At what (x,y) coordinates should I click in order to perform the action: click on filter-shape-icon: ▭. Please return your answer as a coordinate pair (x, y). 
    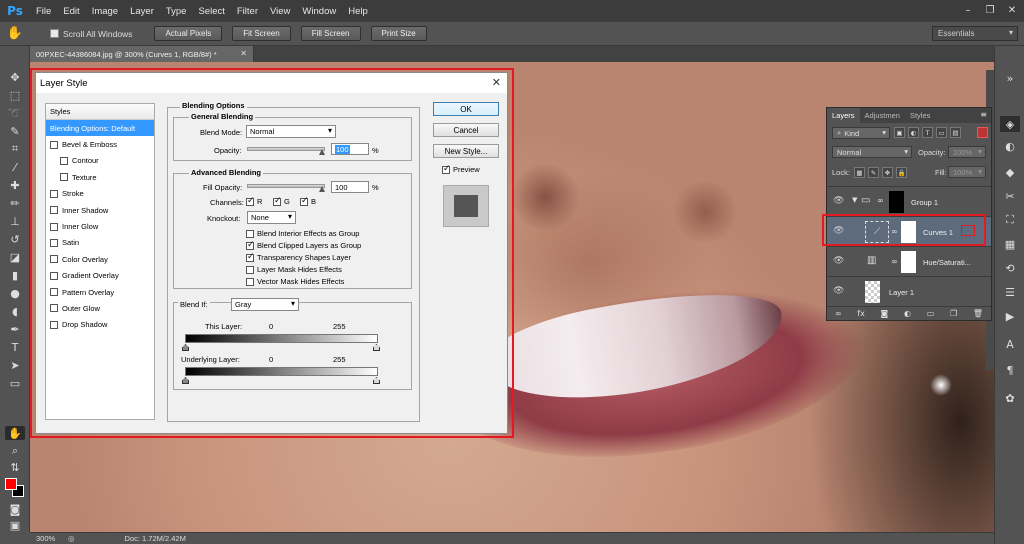
    Looking at the image, I should click on (941, 132).